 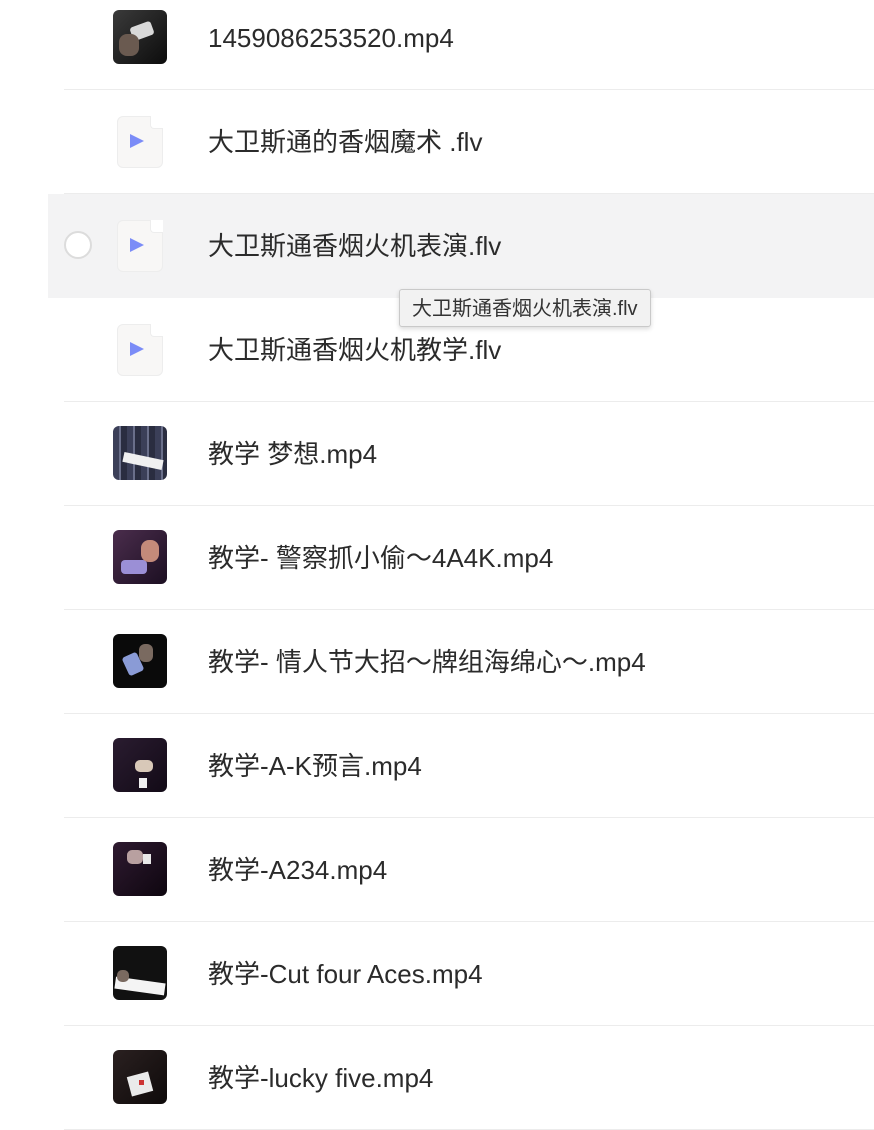 I want to click on file-name: 教学-Cut four Aces.mp4, so click(x=345, y=974).